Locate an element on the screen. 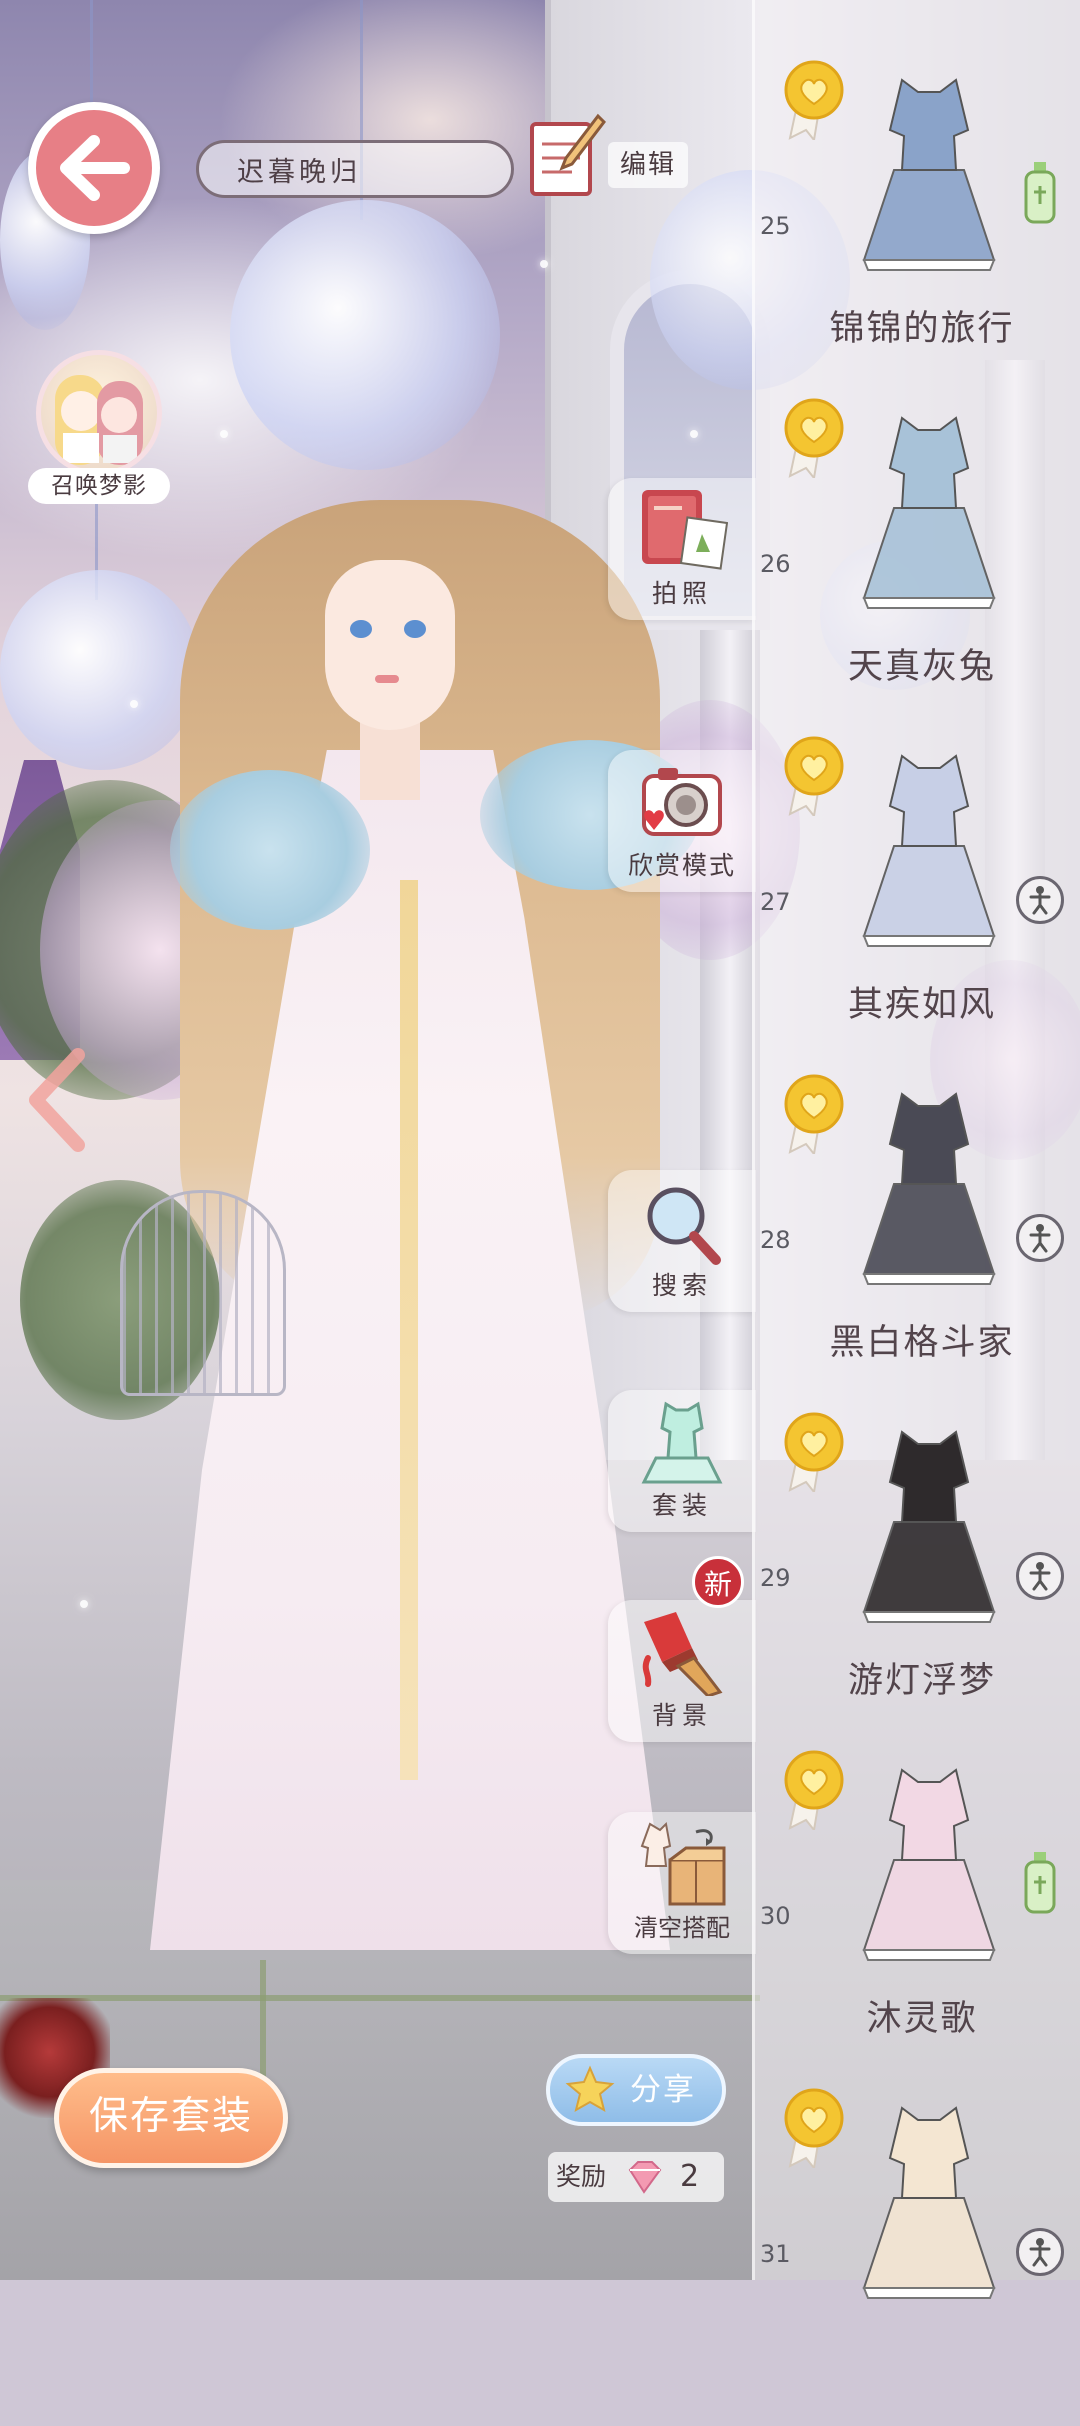  share-label: 分享 is located at coordinates (663, 2090).